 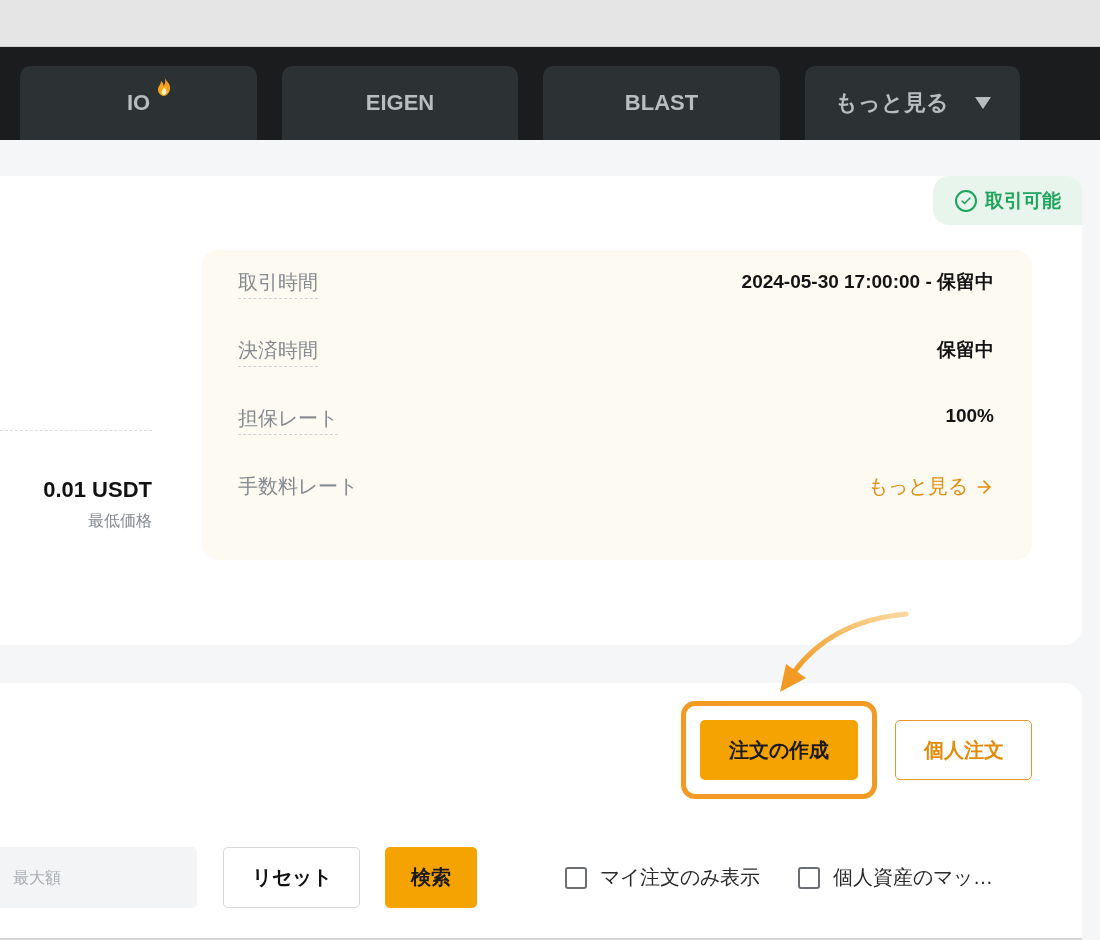 I want to click on checkbox-label: マイ注文のみ表示, so click(x=680, y=877).